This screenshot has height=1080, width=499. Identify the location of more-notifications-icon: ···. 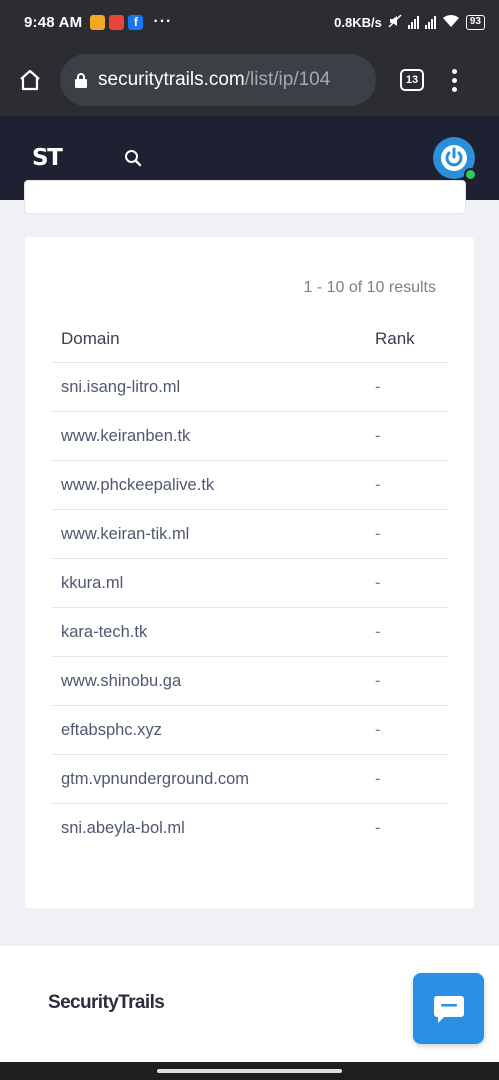
(163, 21).